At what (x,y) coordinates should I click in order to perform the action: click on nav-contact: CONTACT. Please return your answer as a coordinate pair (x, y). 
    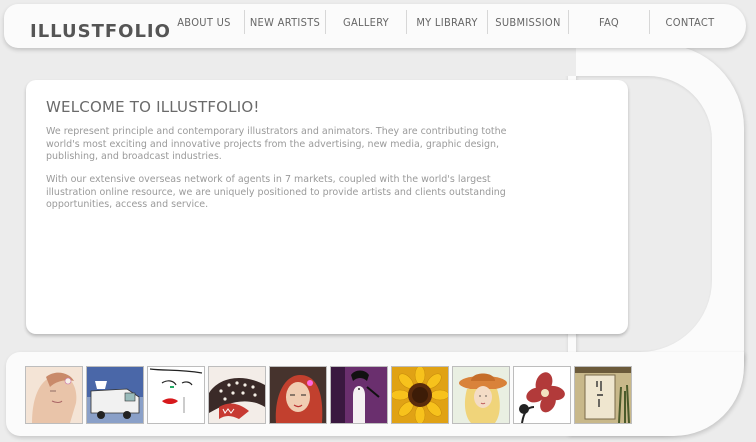
    Looking at the image, I should click on (689, 22).